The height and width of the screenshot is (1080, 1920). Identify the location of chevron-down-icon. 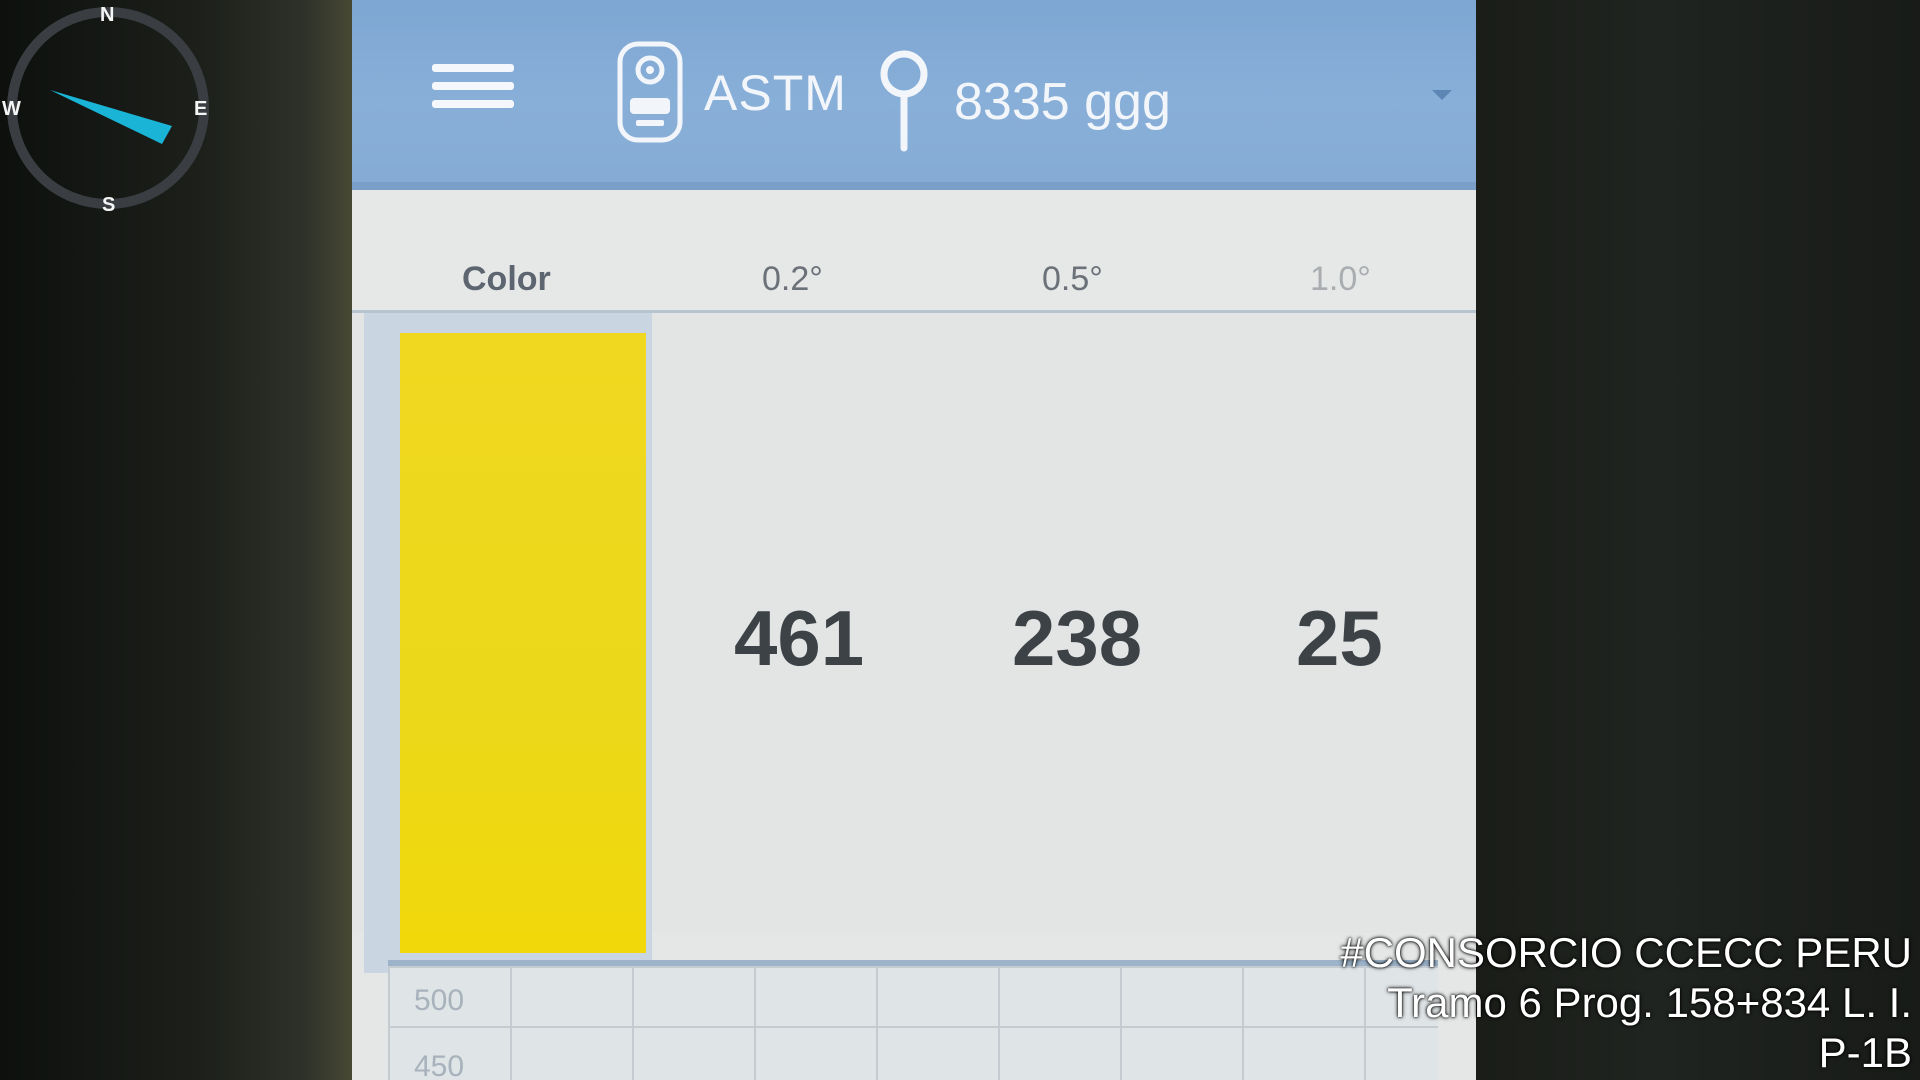
(1442, 95).